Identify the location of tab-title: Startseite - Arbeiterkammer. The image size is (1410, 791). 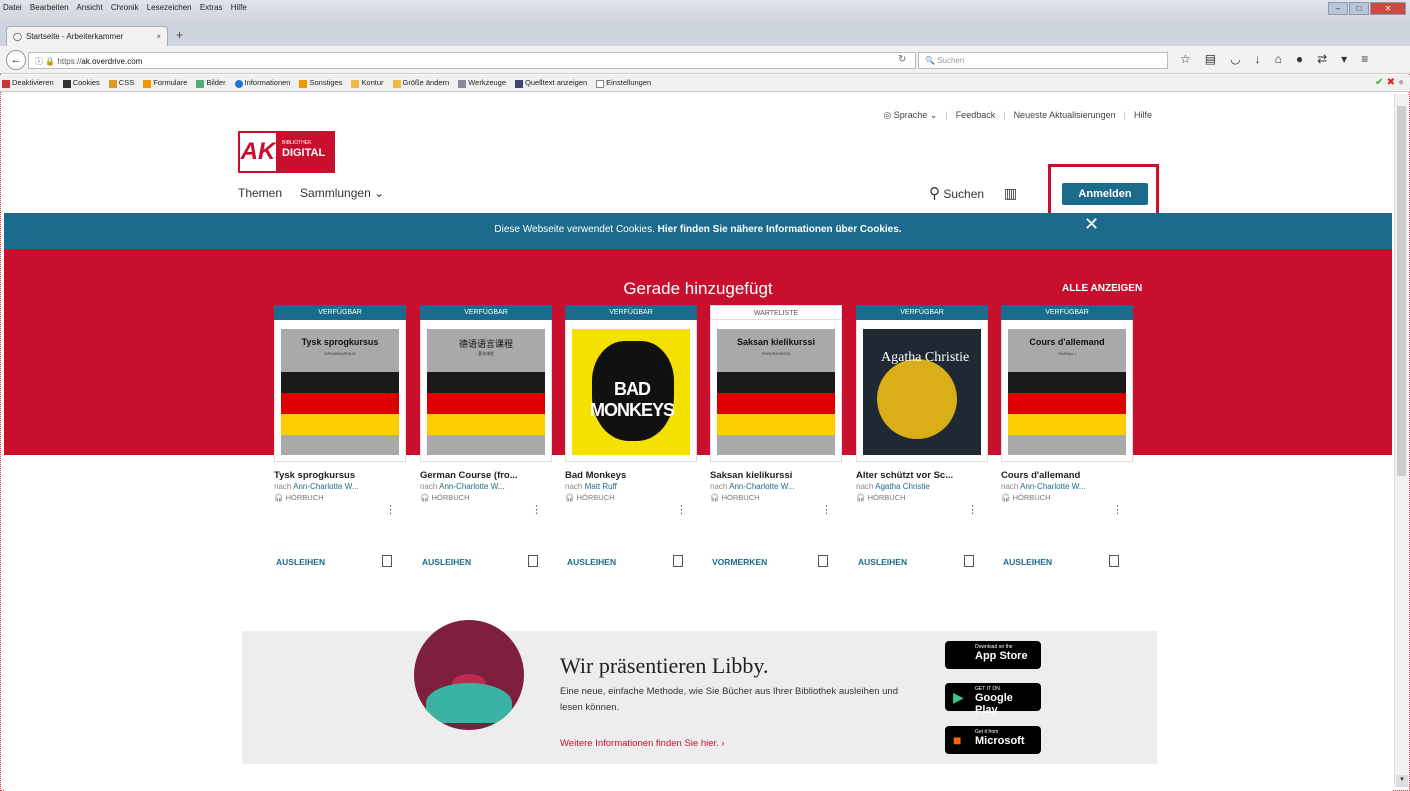
(74, 36).